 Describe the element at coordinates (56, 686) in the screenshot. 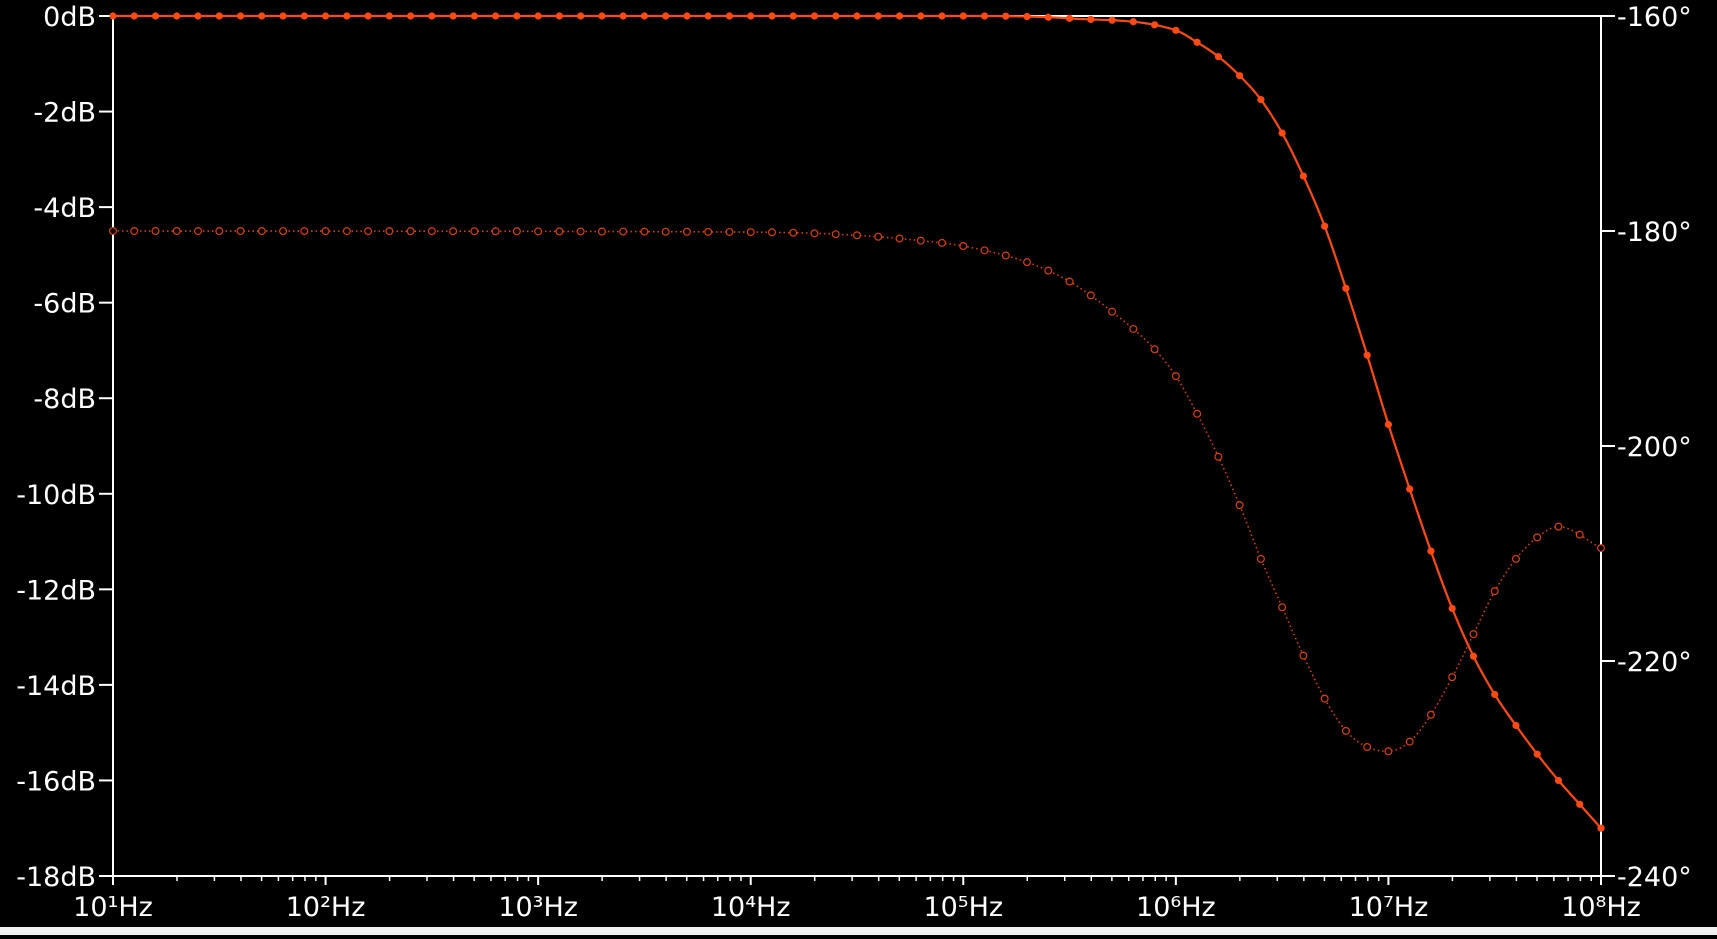

I see `y-left-tick-label: -14dB` at that location.